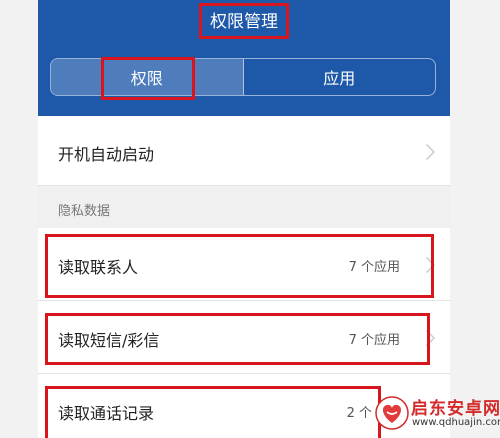 This screenshot has width=500, height=438. I want to click on watermark: 启东安卓网 www.qdhuajin.com, so click(437, 414).